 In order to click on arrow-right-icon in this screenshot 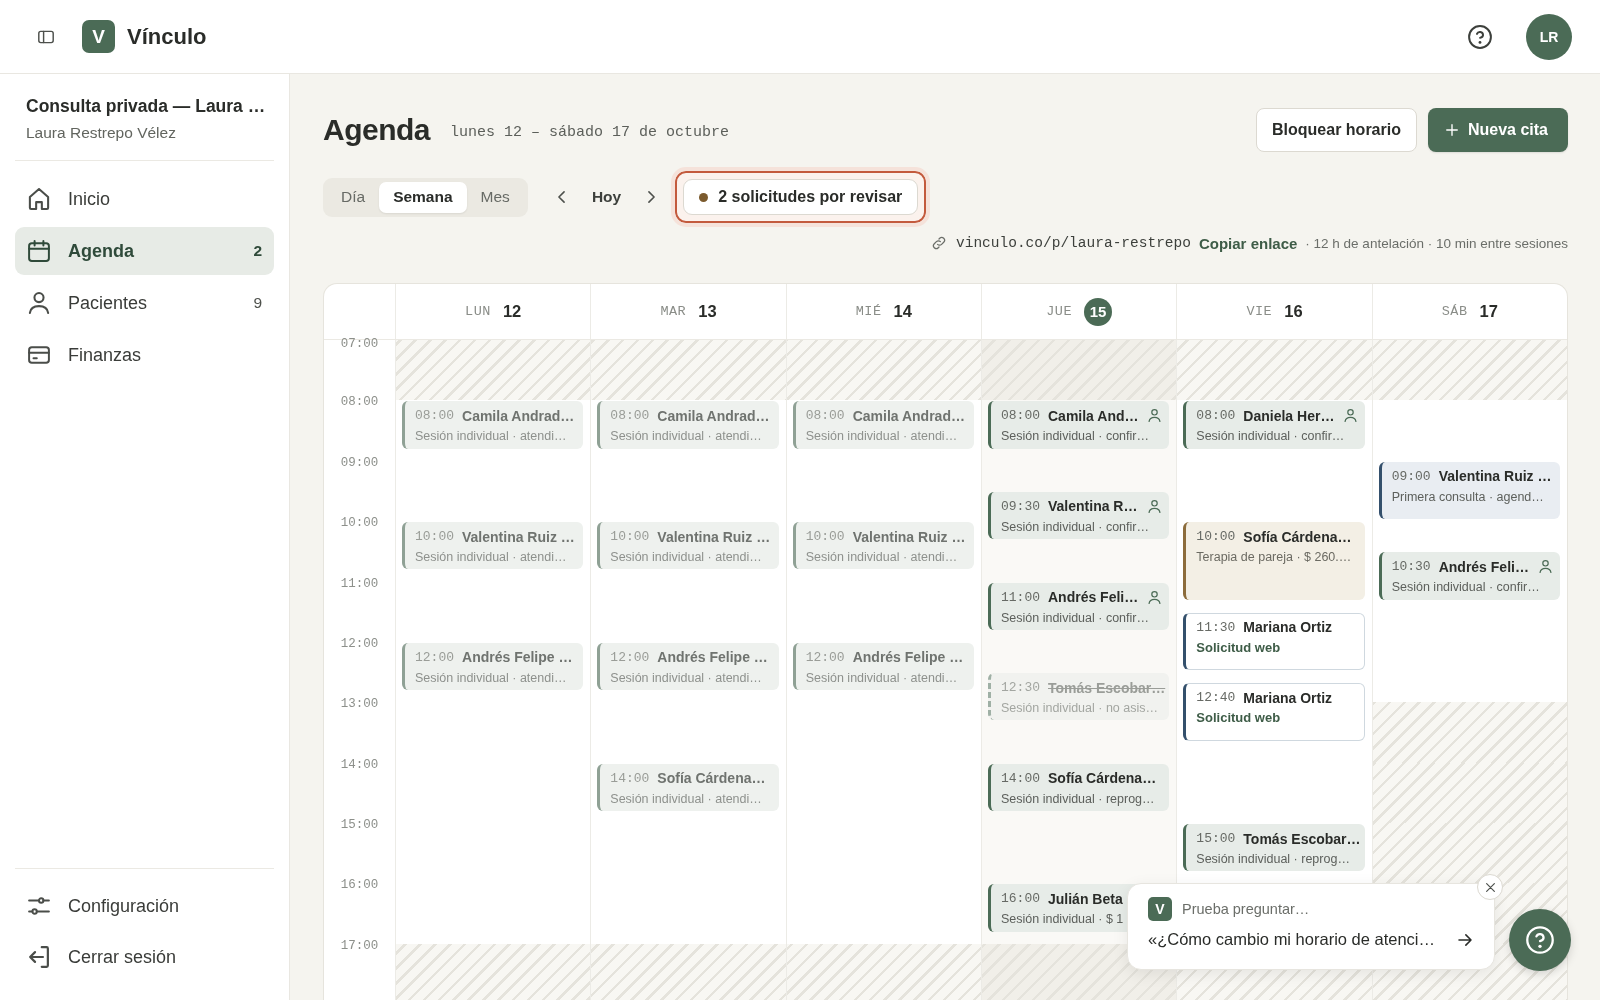, I will do `click(1465, 939)`.